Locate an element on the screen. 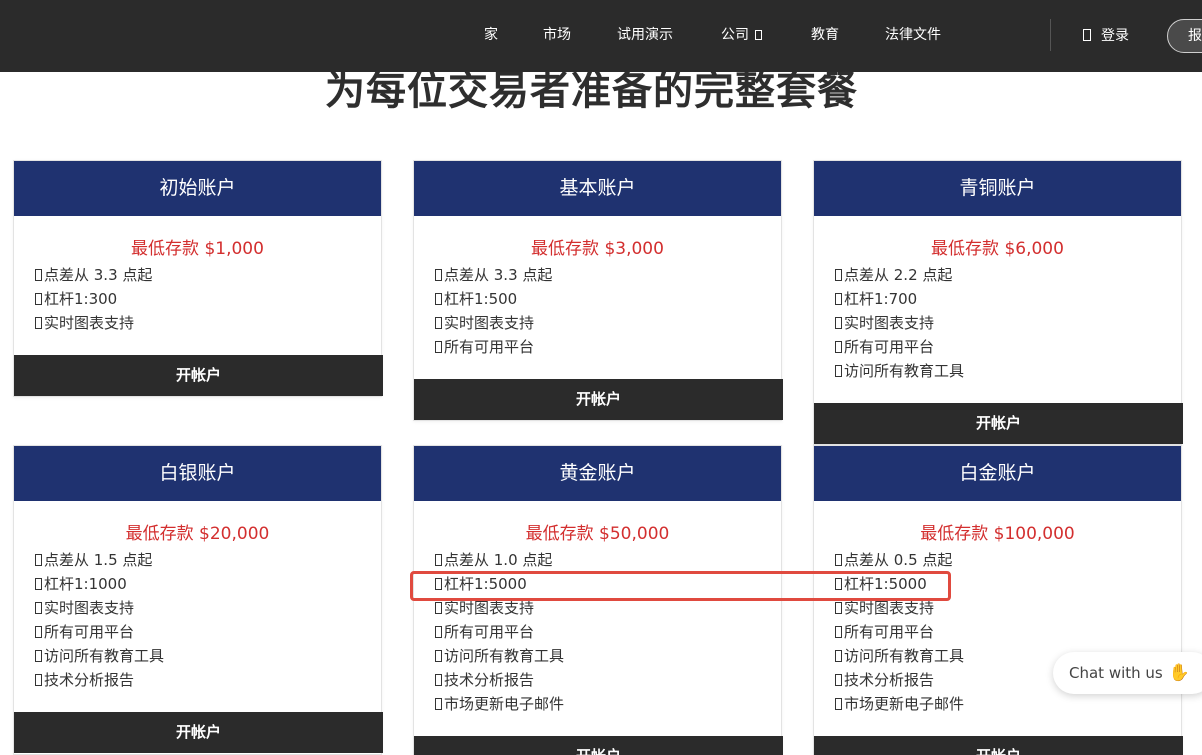  feature-item: 点差从 1.0 点起 is located at coordinates (597, 560).